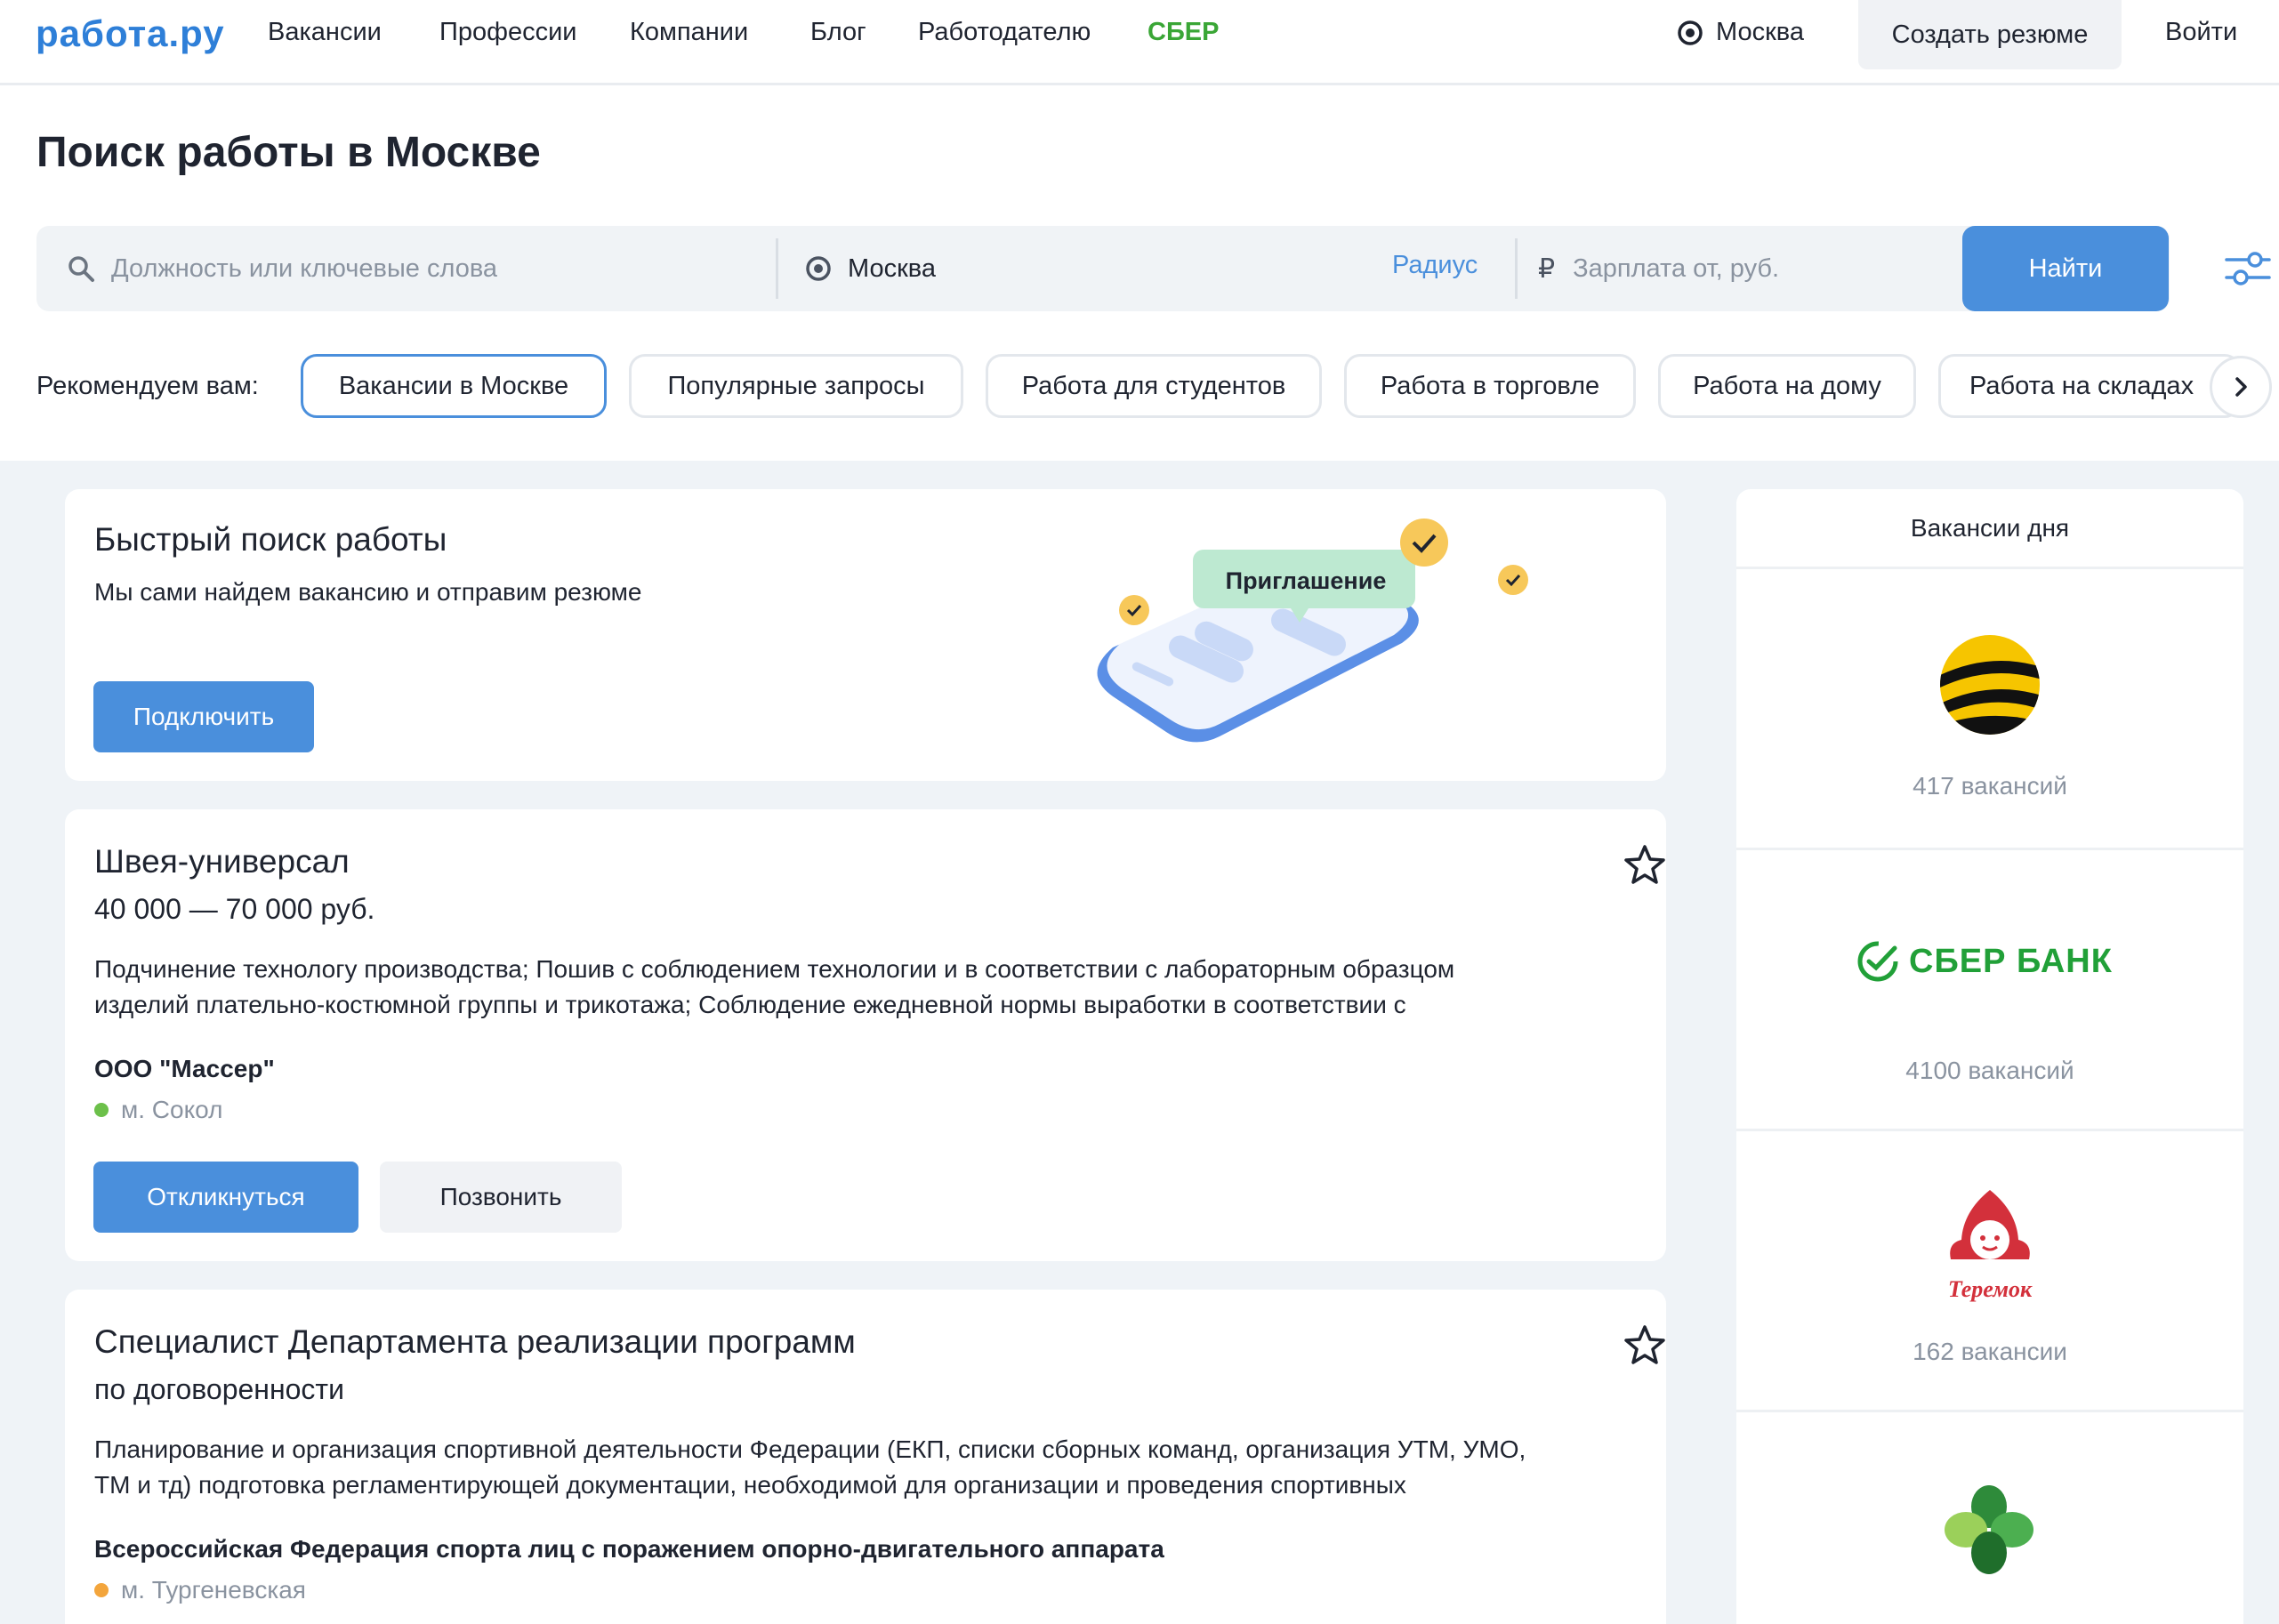  I want to click on site-logo: работа.ру, so click(130, 33).